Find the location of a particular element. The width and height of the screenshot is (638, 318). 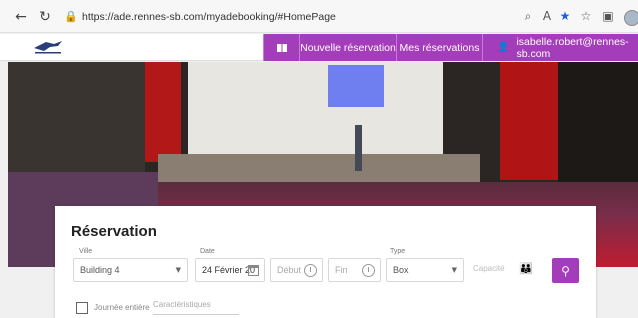

start-time-field: Début is located at coordinates (296, 270).